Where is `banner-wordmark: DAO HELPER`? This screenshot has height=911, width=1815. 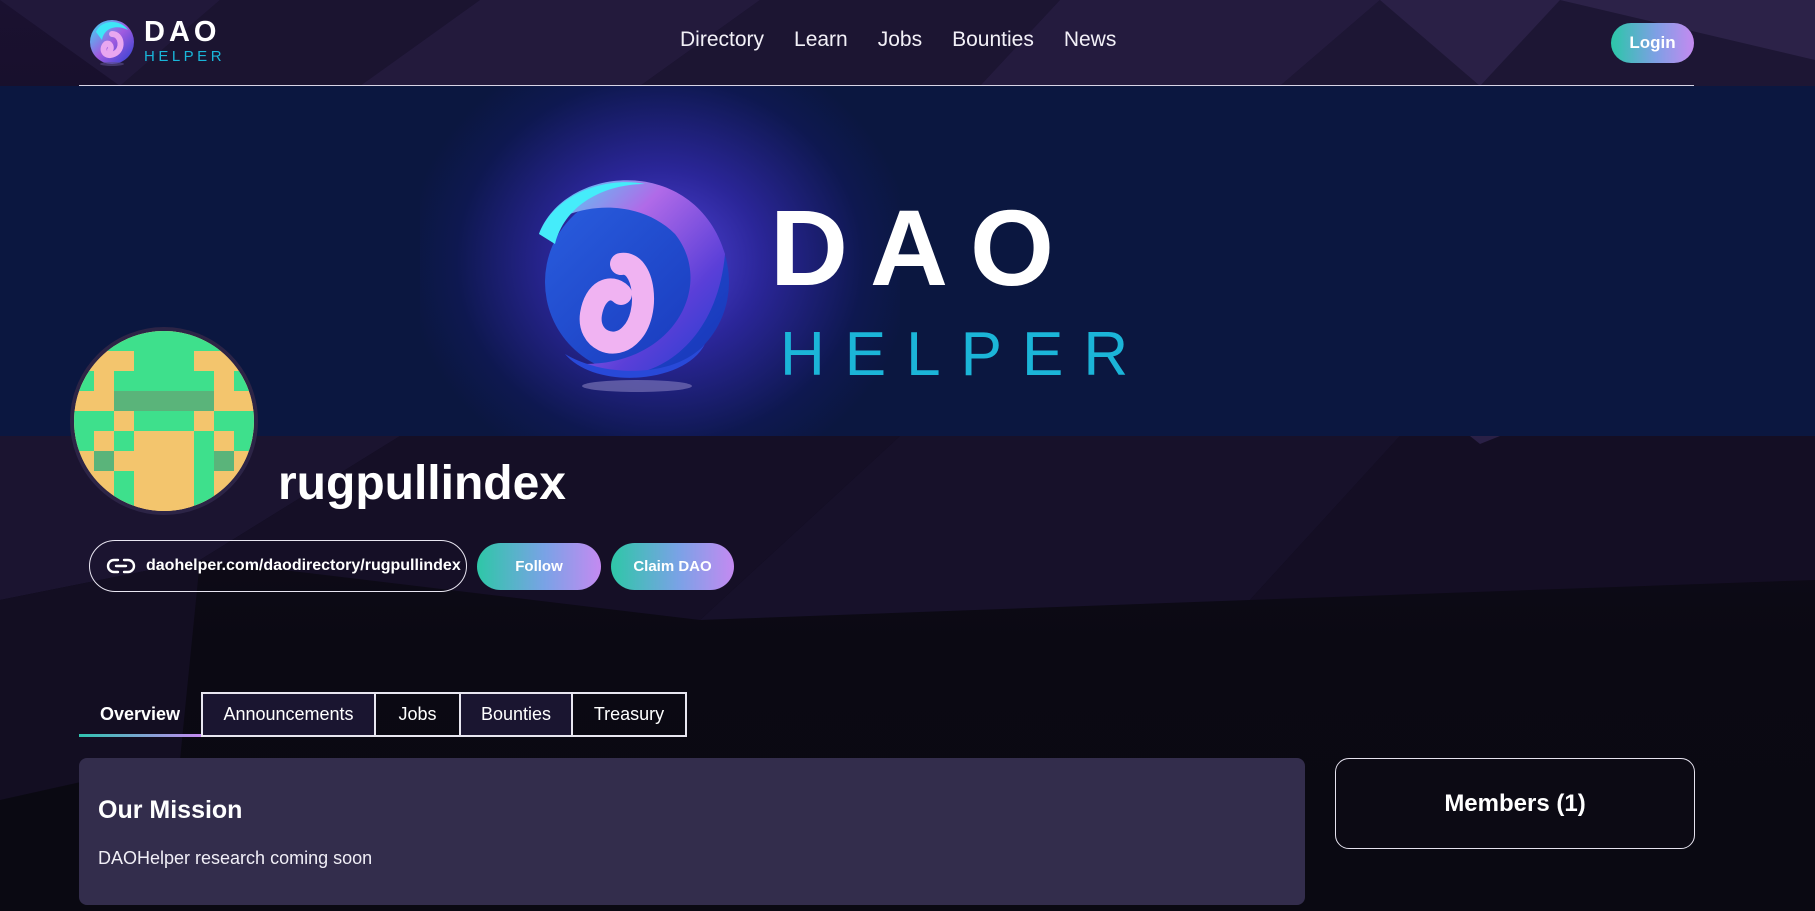
banner-wordmark: DAO HELPER is located at coordinates (959, 290).